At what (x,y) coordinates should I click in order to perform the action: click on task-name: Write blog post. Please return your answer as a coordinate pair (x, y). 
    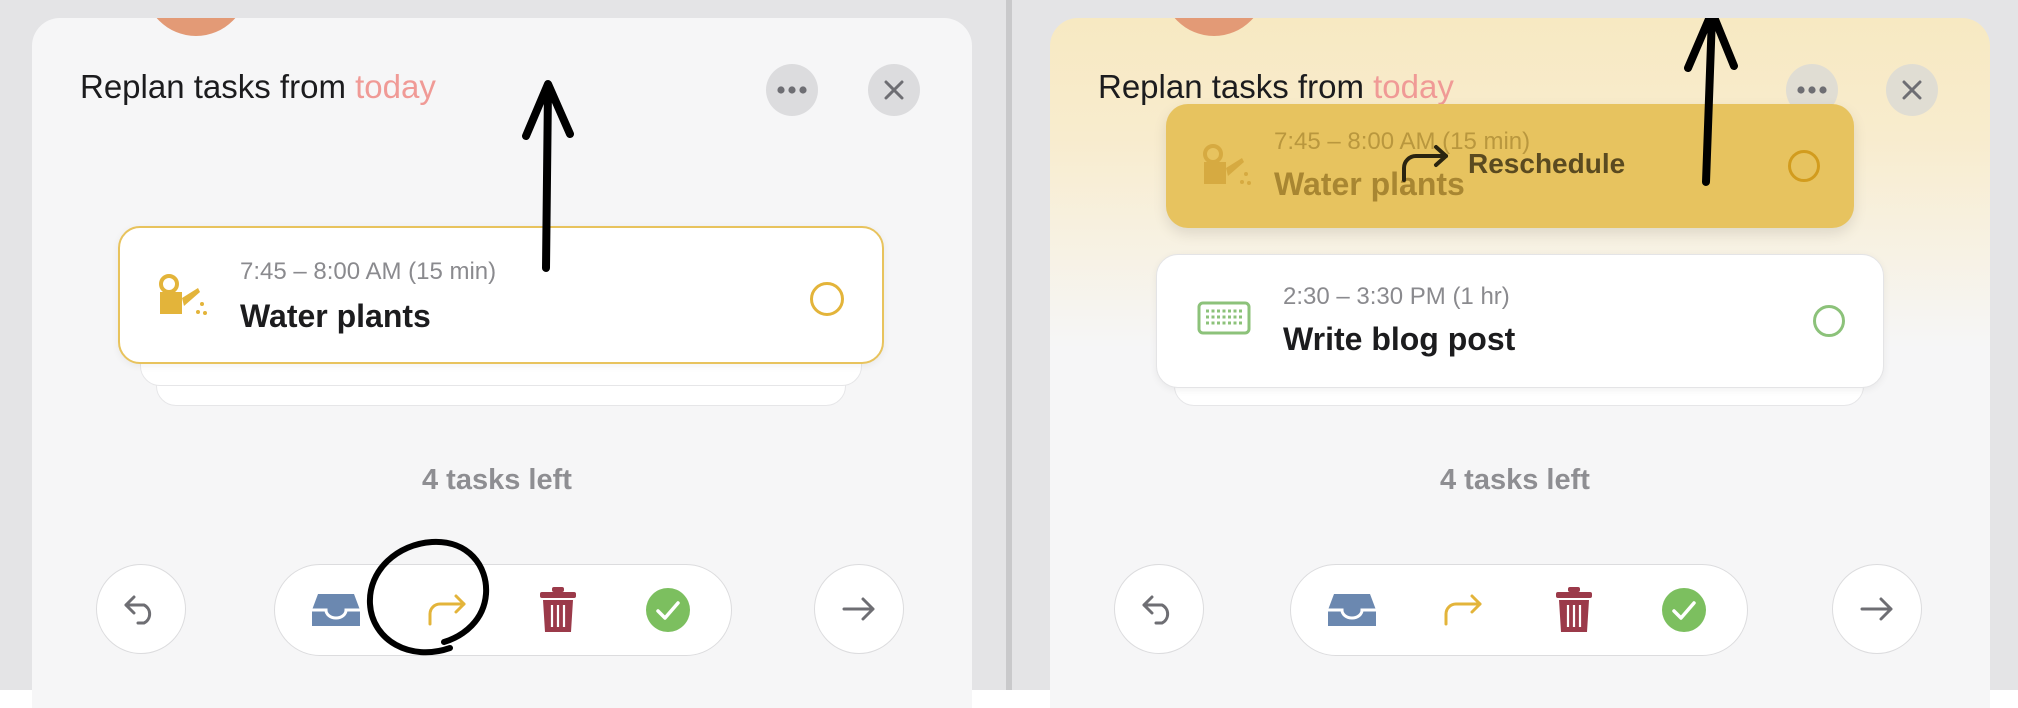
    Looking at the image, I should click on (1399, 339).